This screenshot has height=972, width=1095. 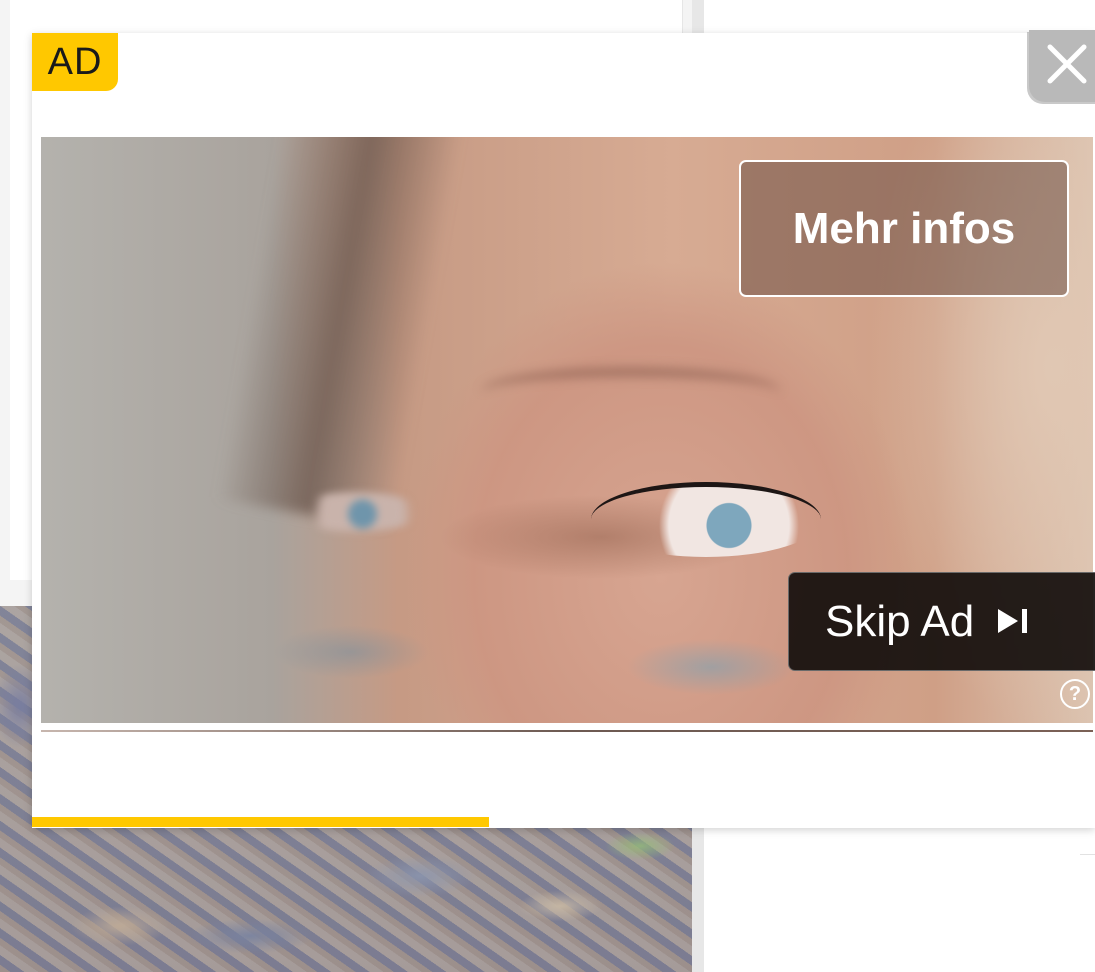 What do you see at coordinates (631, 392) in the screenshot?
I see `video-brow-shape` at bounding box center [631, 392].